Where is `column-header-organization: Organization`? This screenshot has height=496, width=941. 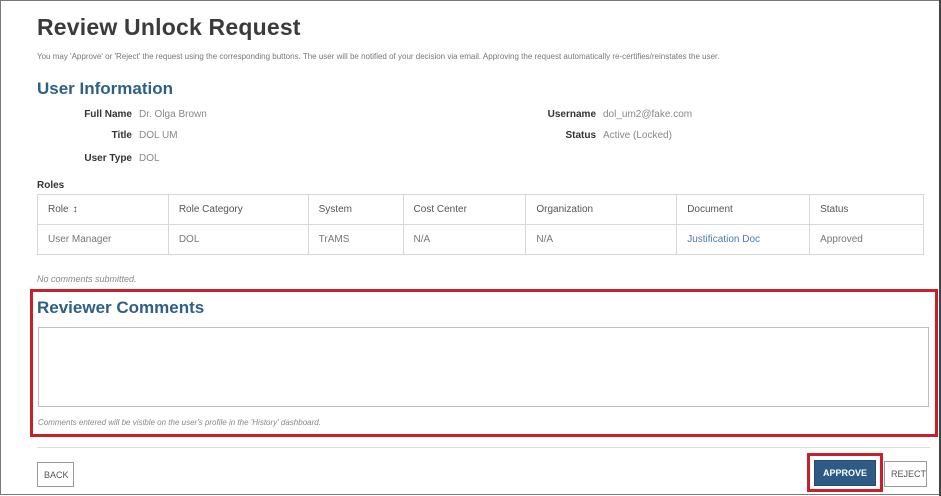 column-header-organization: Organization is located at coordinates (601, 209).